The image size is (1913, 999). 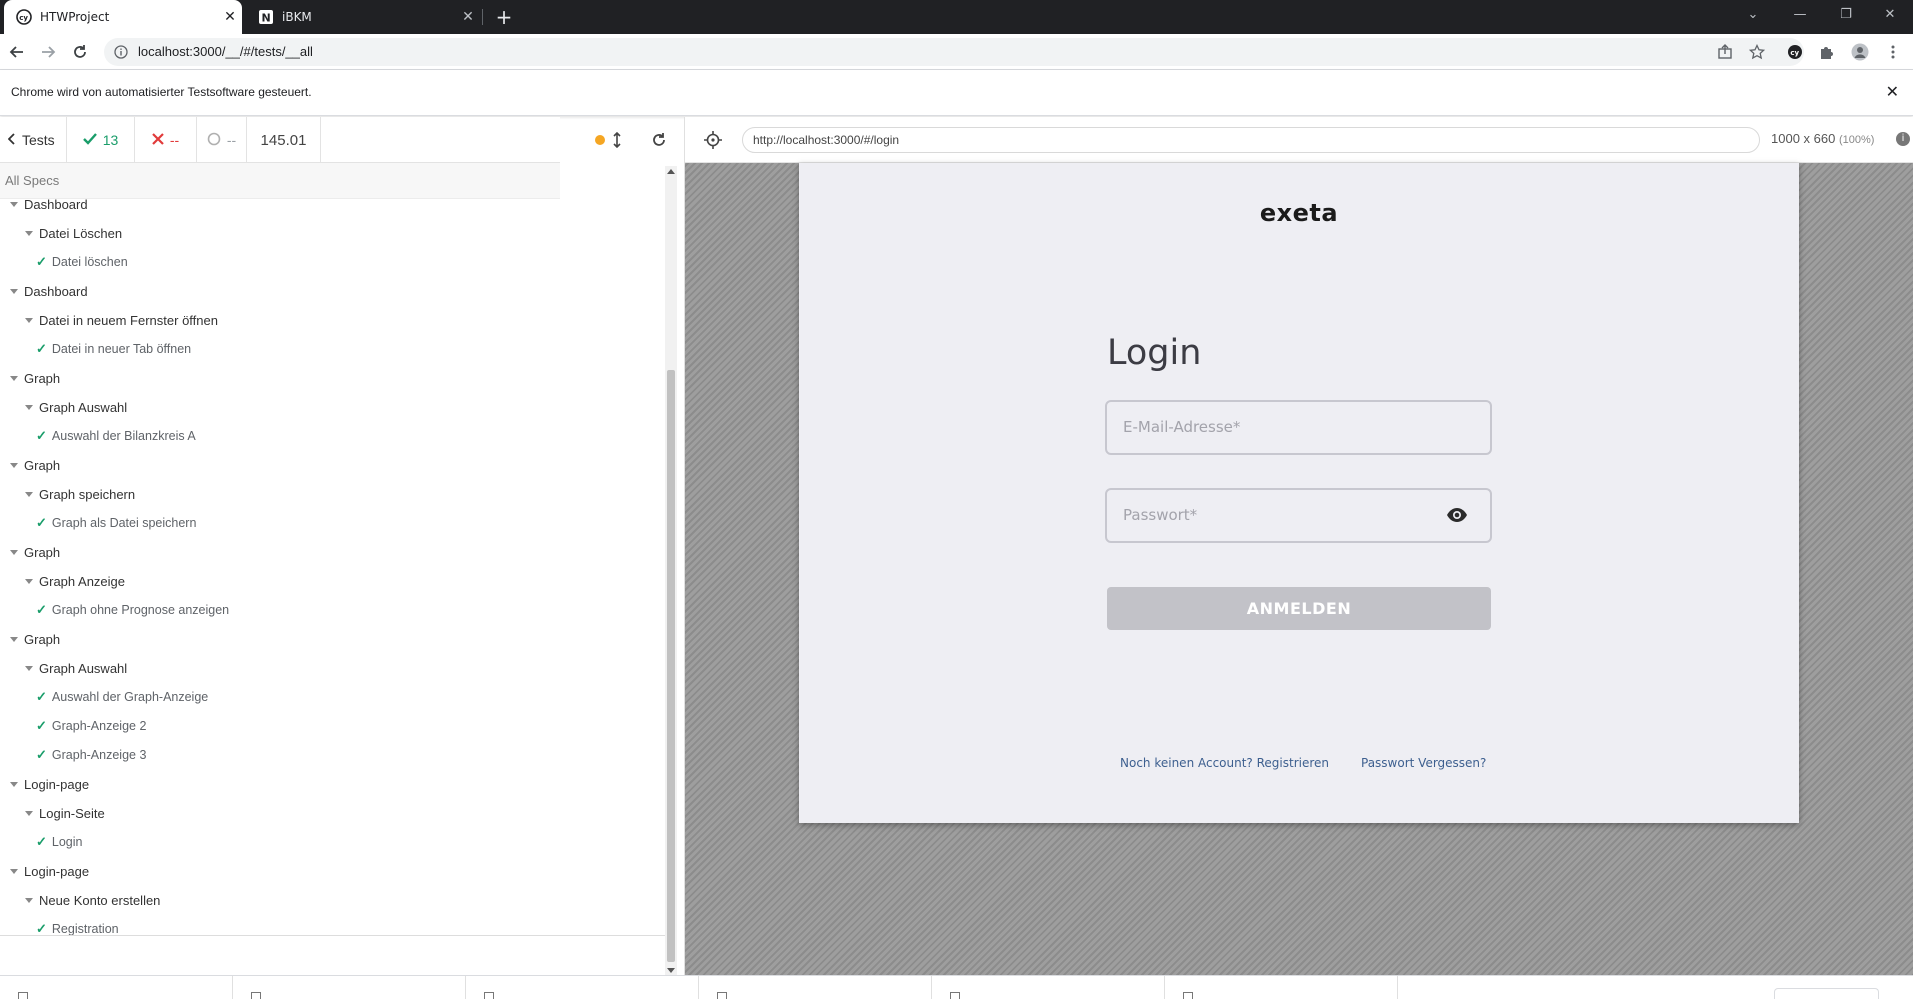 I want to click on bookmark-star-icon, so click(x=1757, y=52).